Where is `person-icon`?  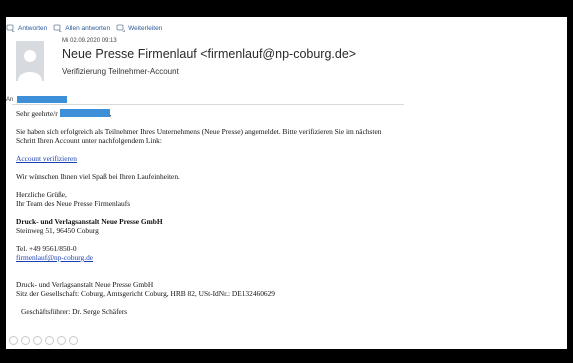 person-icon is located at coordinates (30, 61).